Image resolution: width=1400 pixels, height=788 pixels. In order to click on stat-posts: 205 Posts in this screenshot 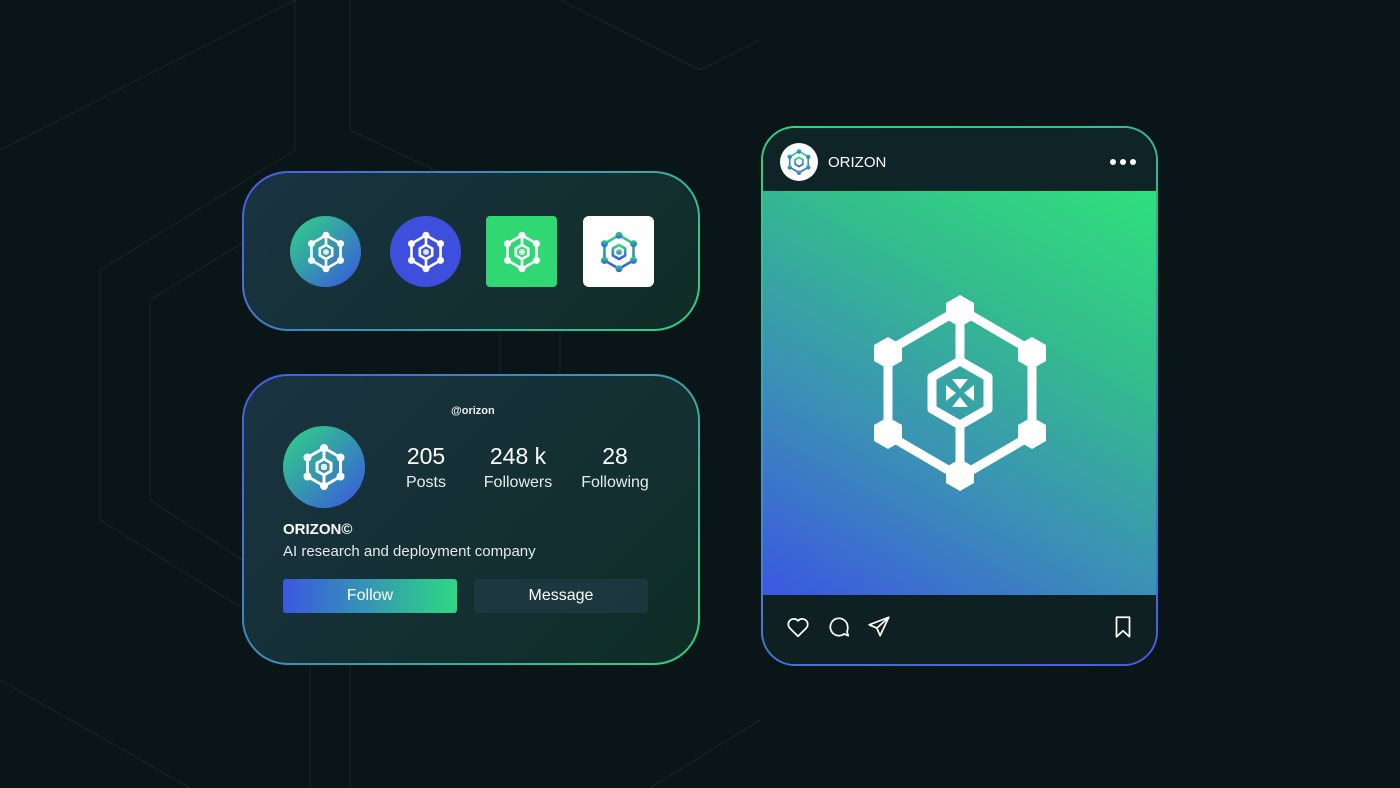, I will do `click(426, 467)`.